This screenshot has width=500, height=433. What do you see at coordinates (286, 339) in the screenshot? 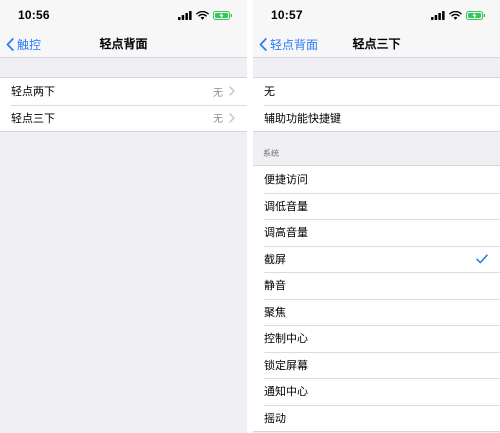
I see `option-label: 控制中心` at bounding box center [286, 339].